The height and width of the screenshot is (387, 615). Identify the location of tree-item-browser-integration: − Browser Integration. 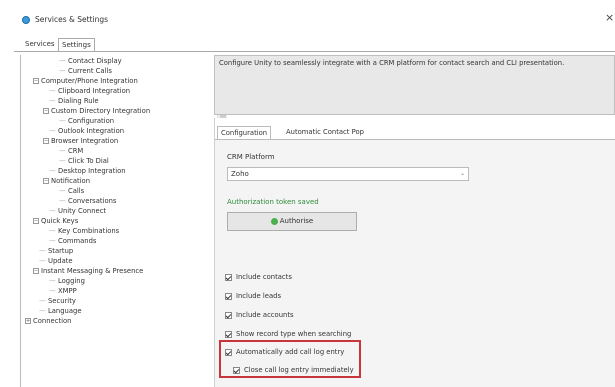
(80, 141).